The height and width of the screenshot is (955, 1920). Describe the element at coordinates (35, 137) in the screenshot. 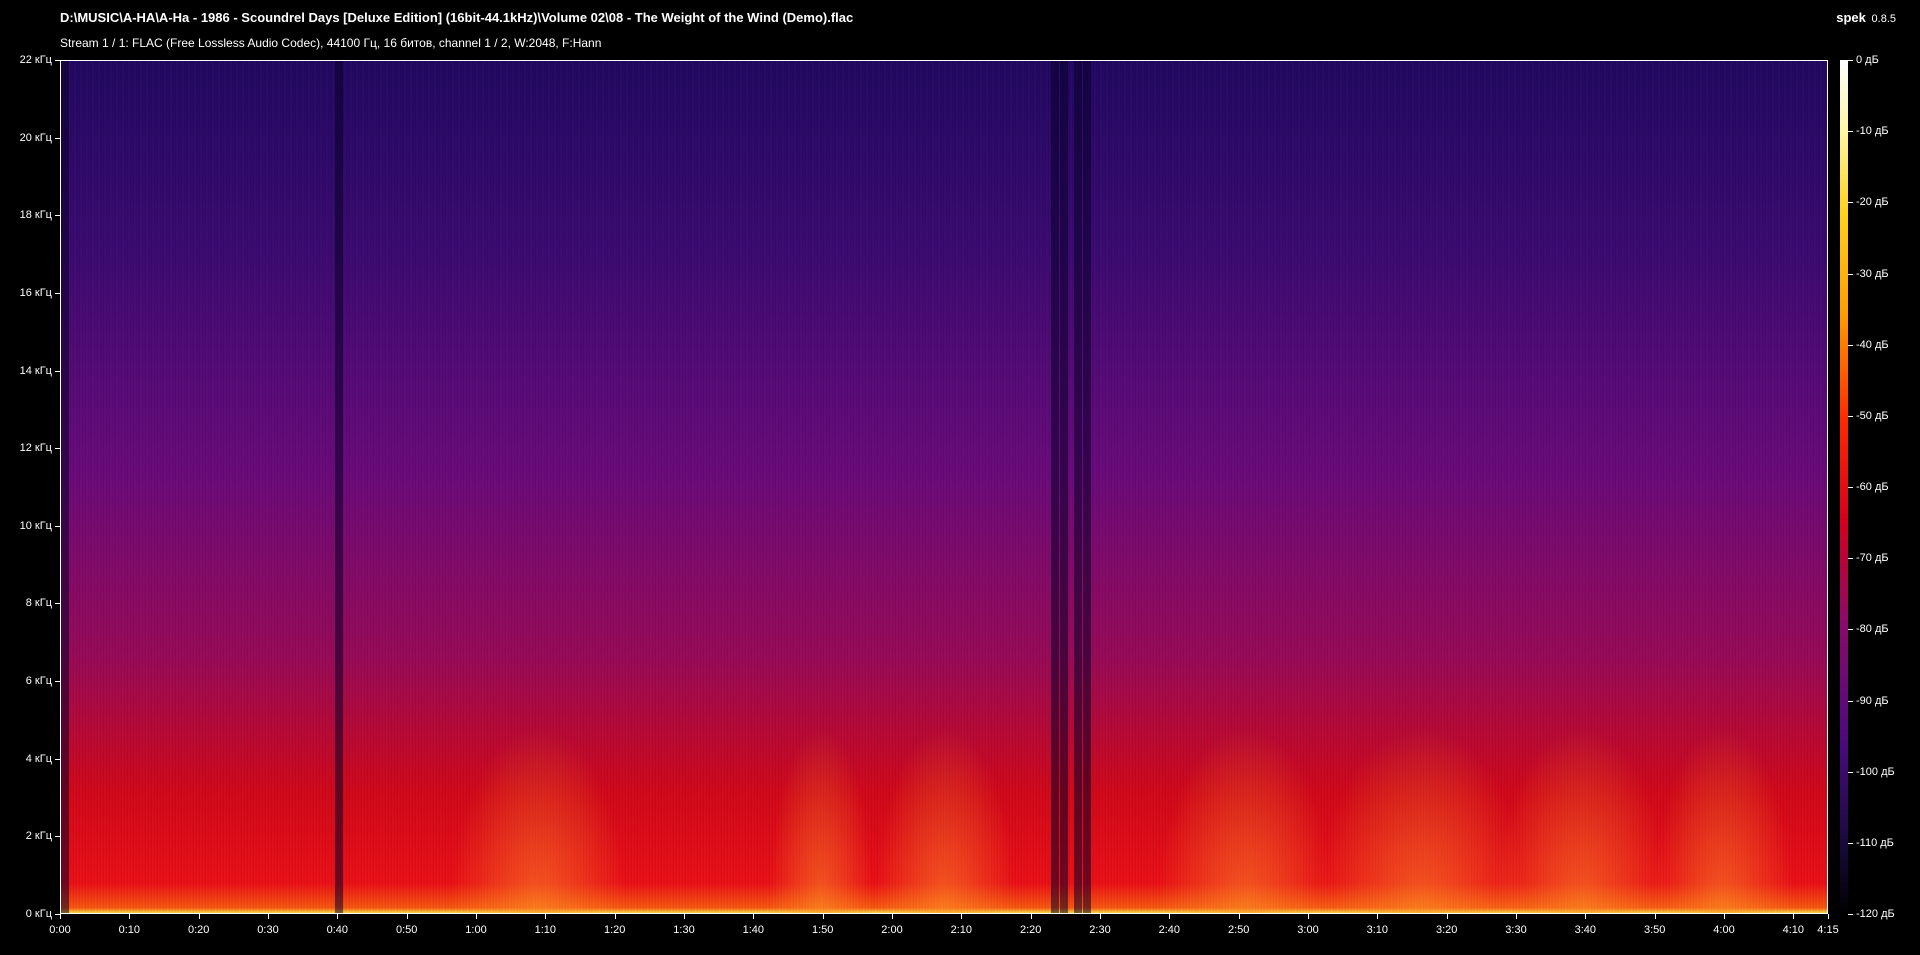

I see `y-tick-label: 20 кГц` at that location.